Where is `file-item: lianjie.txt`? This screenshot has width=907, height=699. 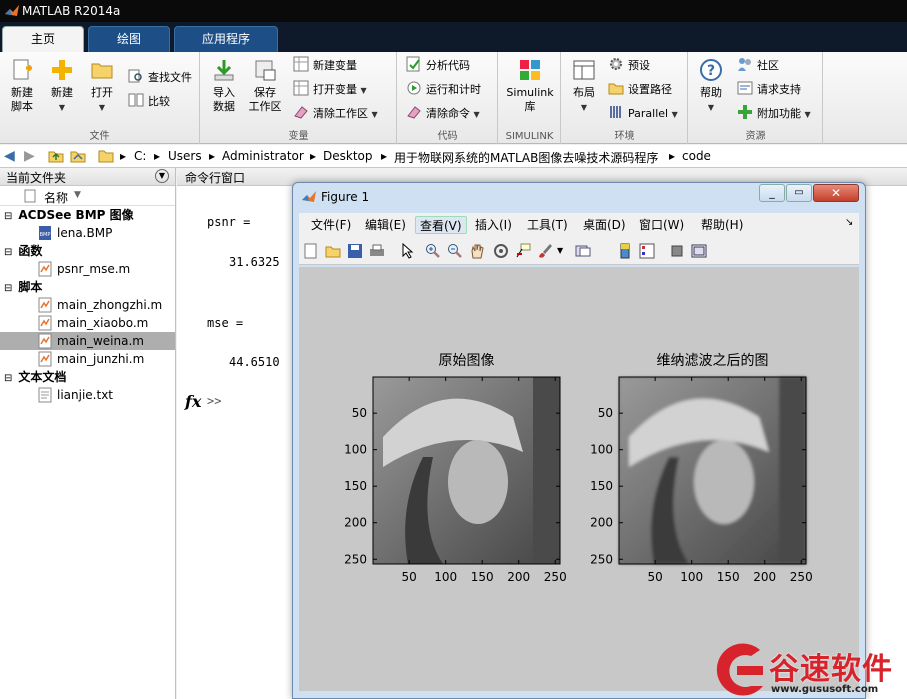 file-item: lianjie.txt is located at coordinates (87, 395).